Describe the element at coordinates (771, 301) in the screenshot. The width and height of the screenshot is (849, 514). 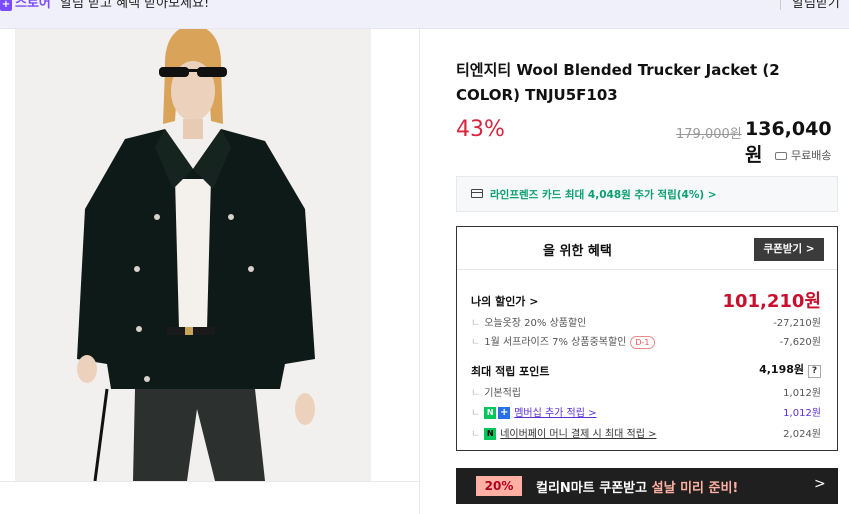
I see `my-price-value: 101,210원` at that location.